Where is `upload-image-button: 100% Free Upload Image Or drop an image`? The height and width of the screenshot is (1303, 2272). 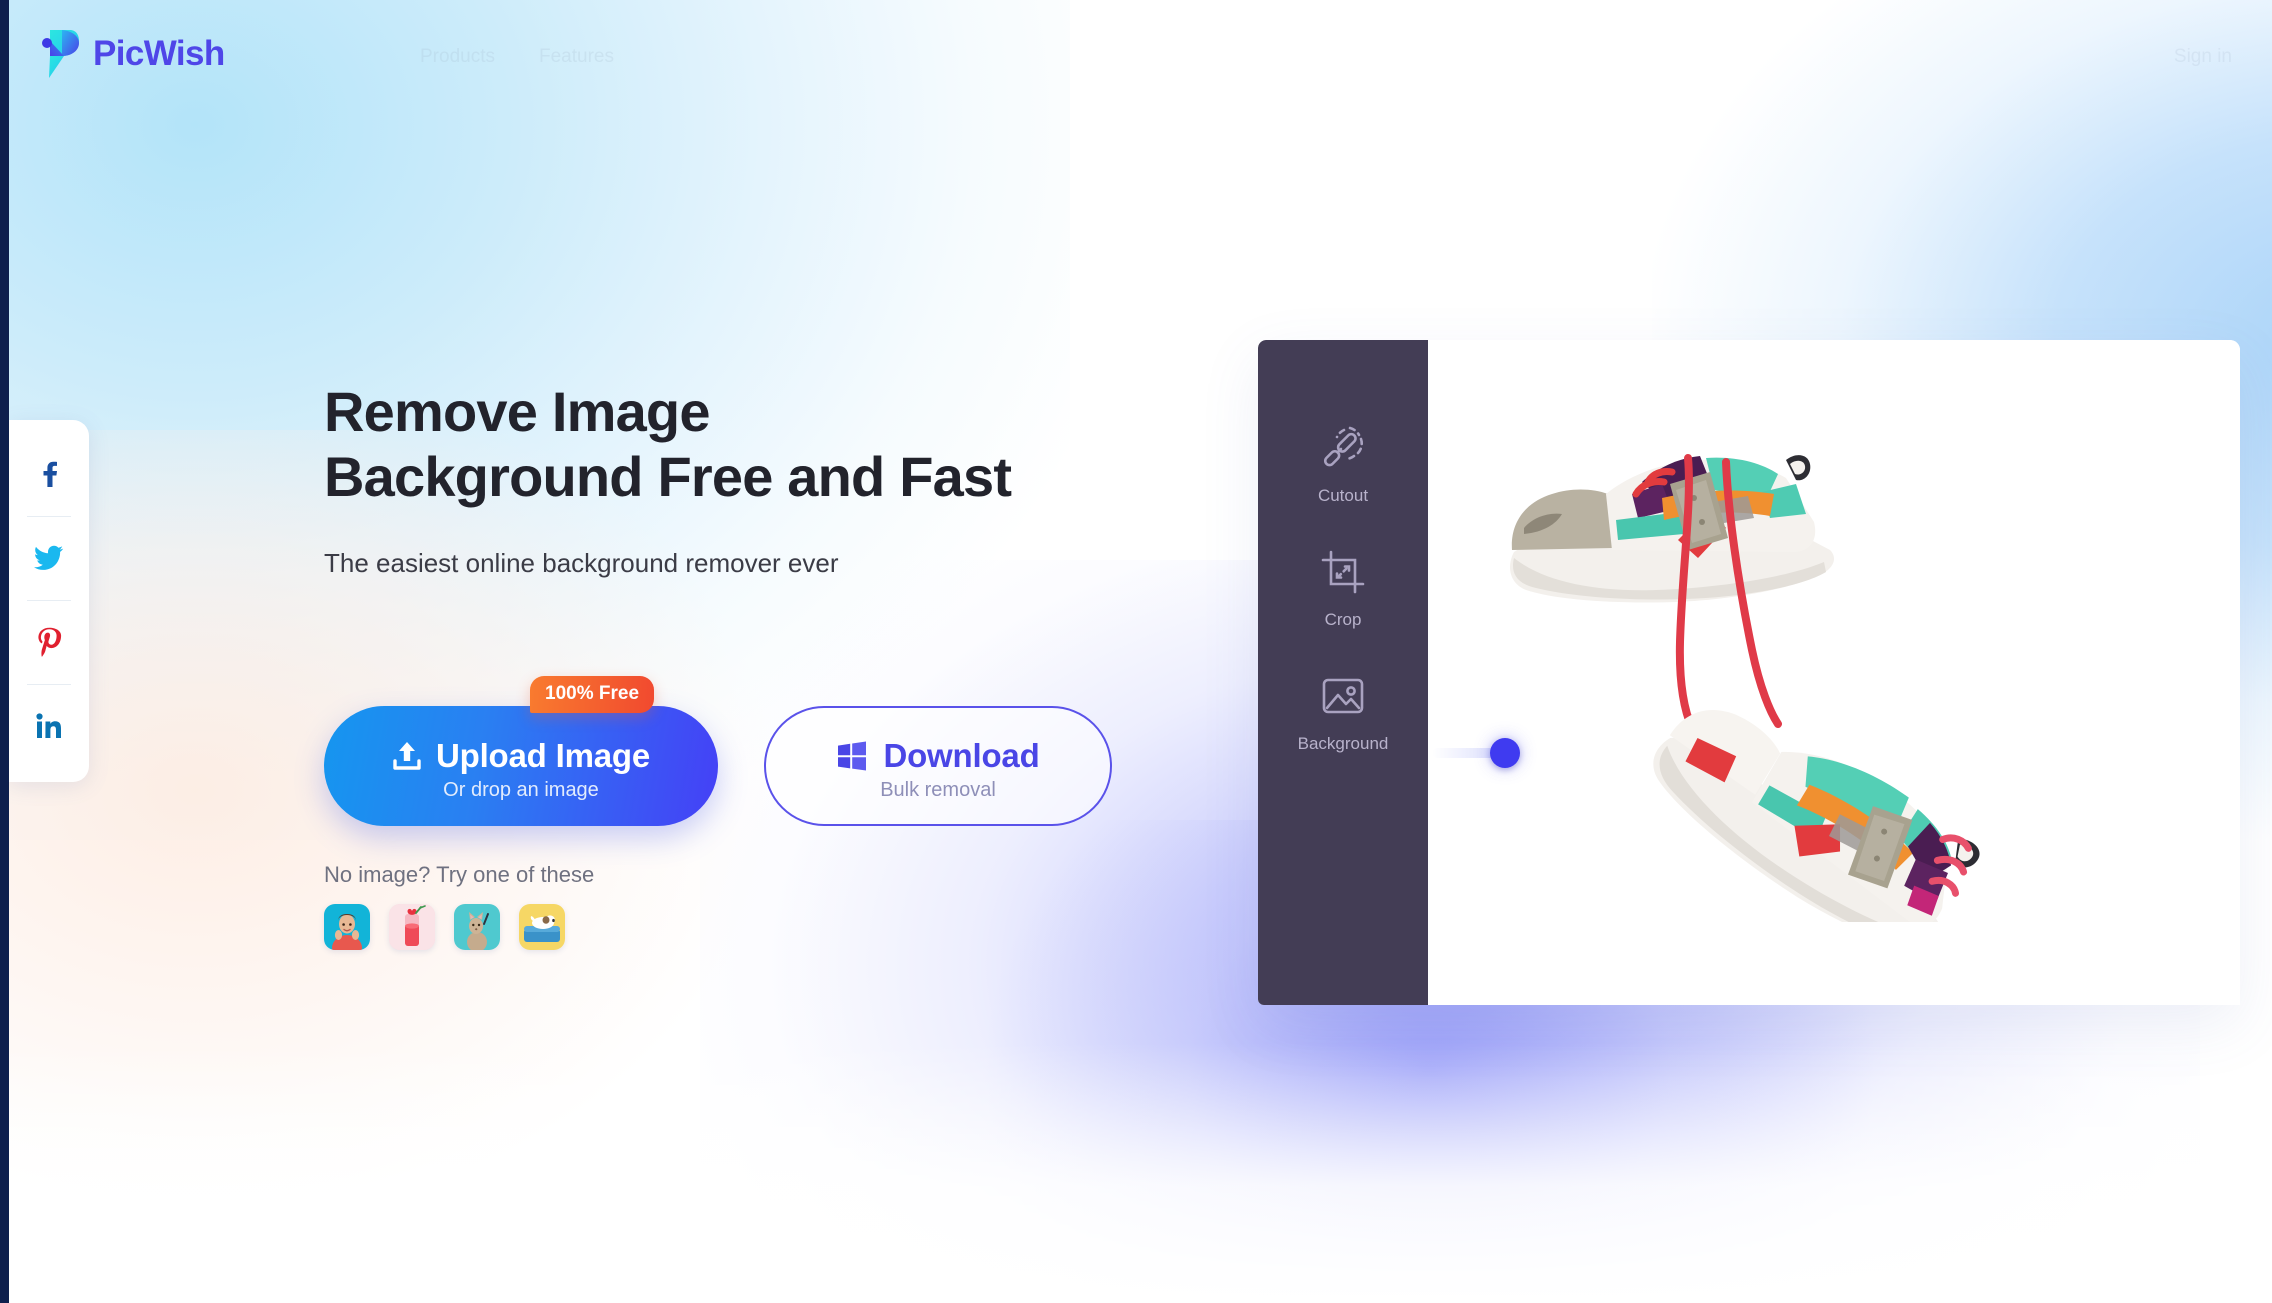 upload-image-button: 100% Free Upload Image Or drop an image is located at coordinates (521, 751).